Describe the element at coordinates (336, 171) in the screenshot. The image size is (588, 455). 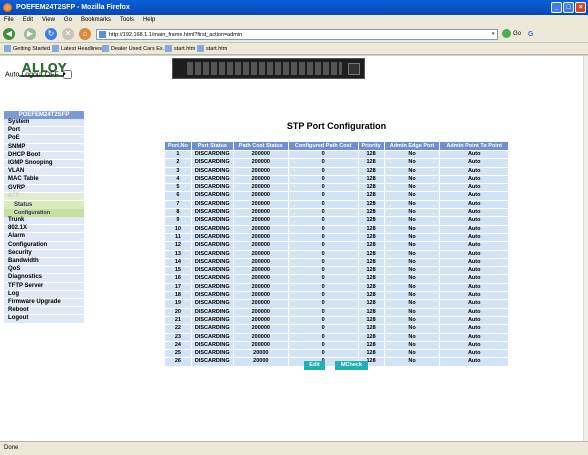
I see `table-row: 3 DISCARDING 200000 0 128 No Auto` at that location.